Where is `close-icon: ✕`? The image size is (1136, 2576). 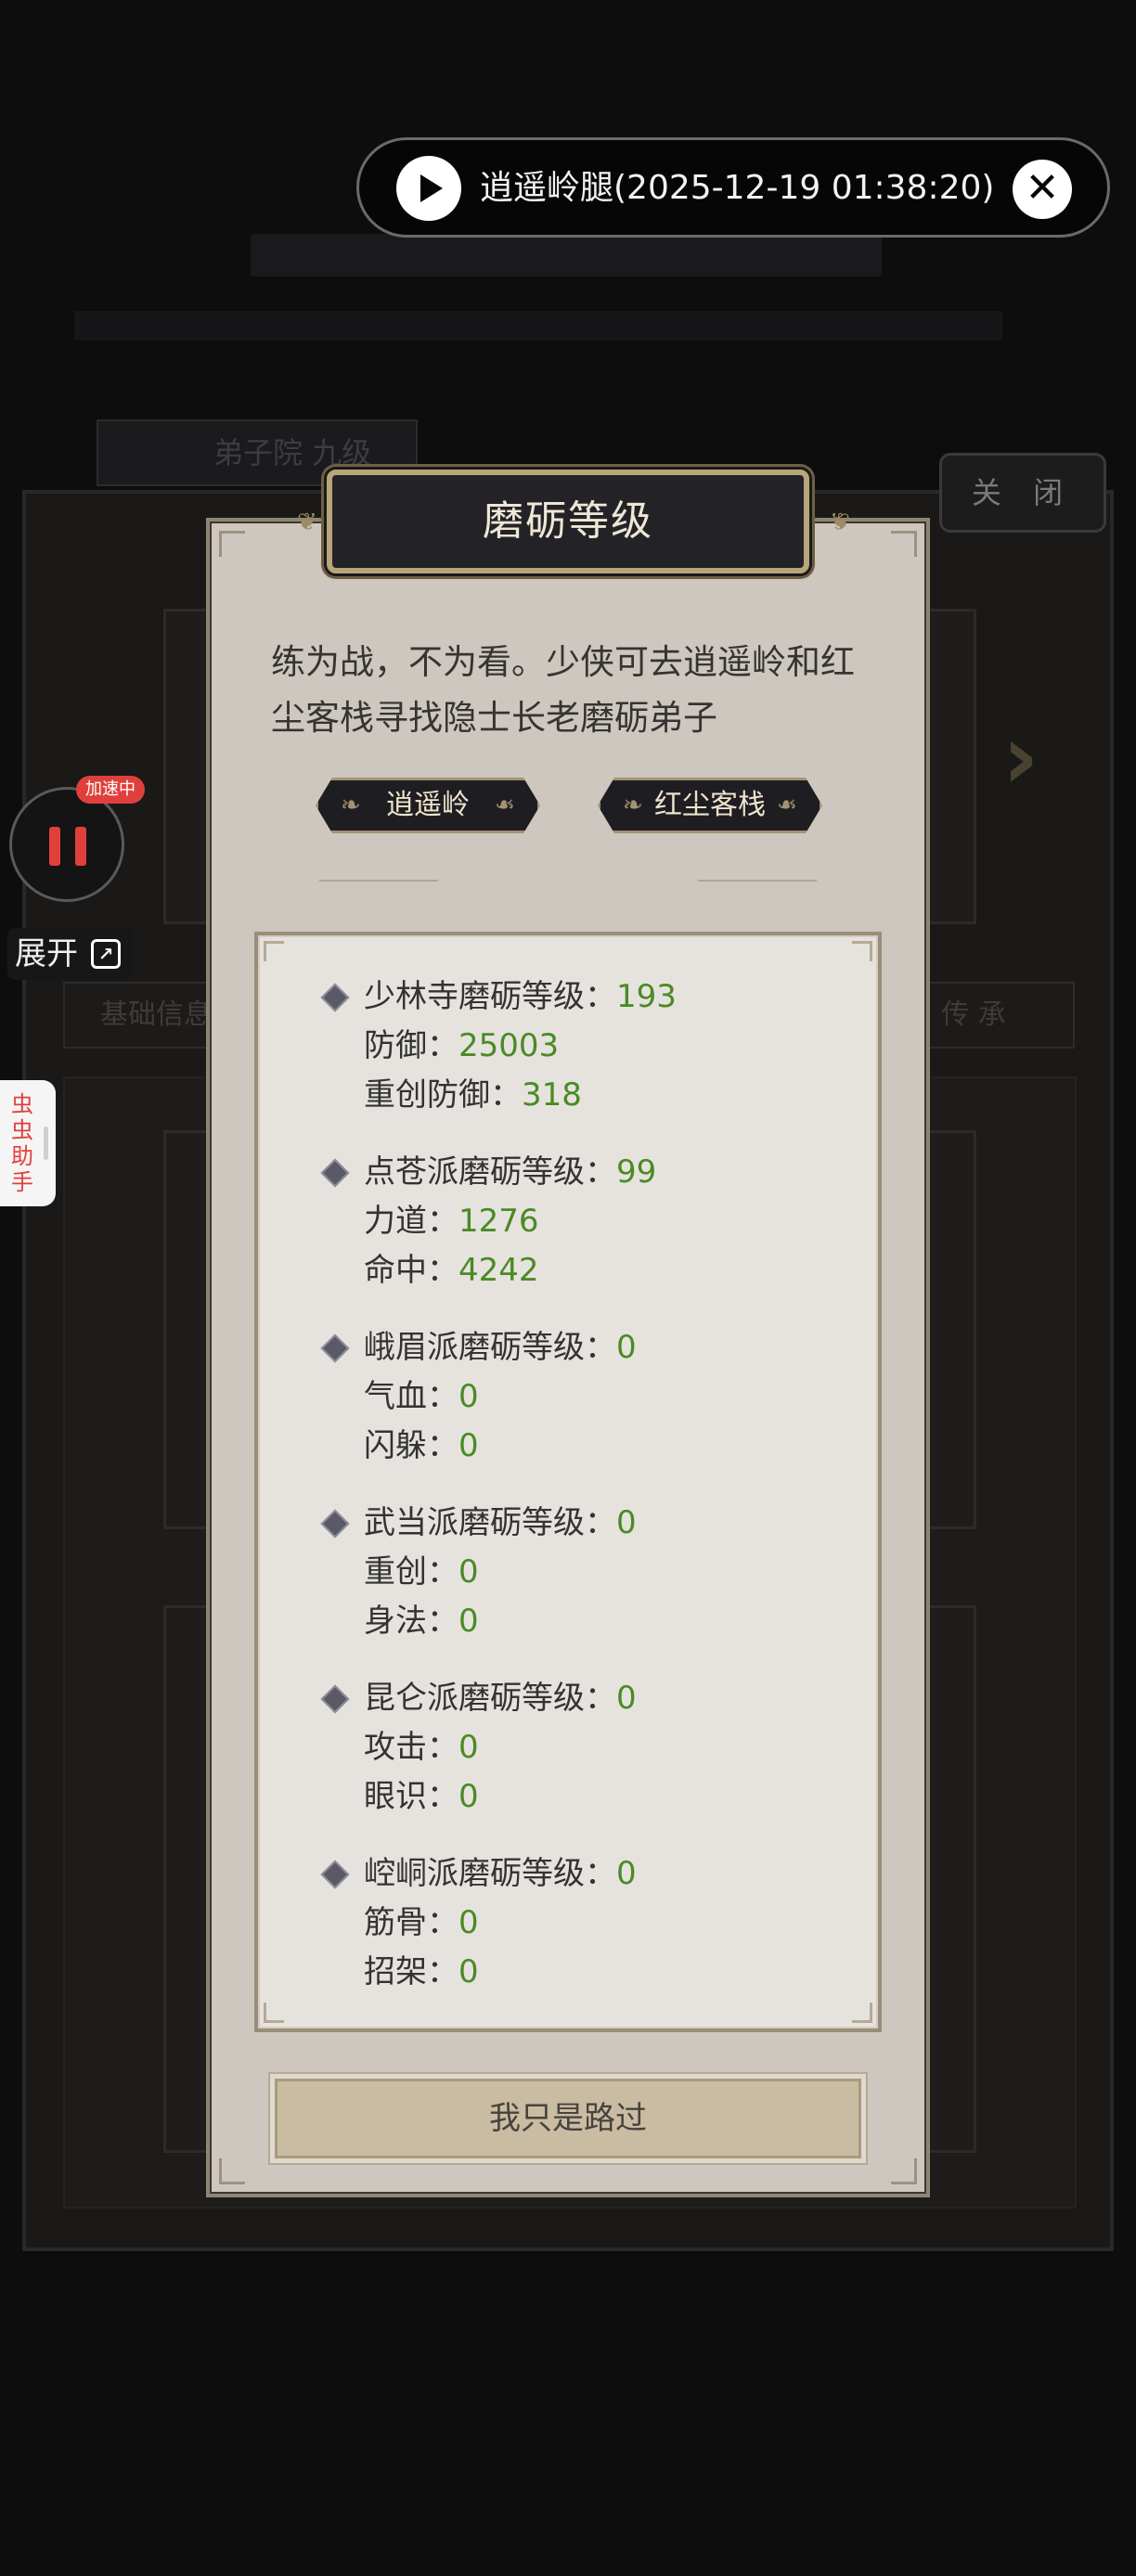
close-icon: ✕ is located at coordinates (1042, 189).